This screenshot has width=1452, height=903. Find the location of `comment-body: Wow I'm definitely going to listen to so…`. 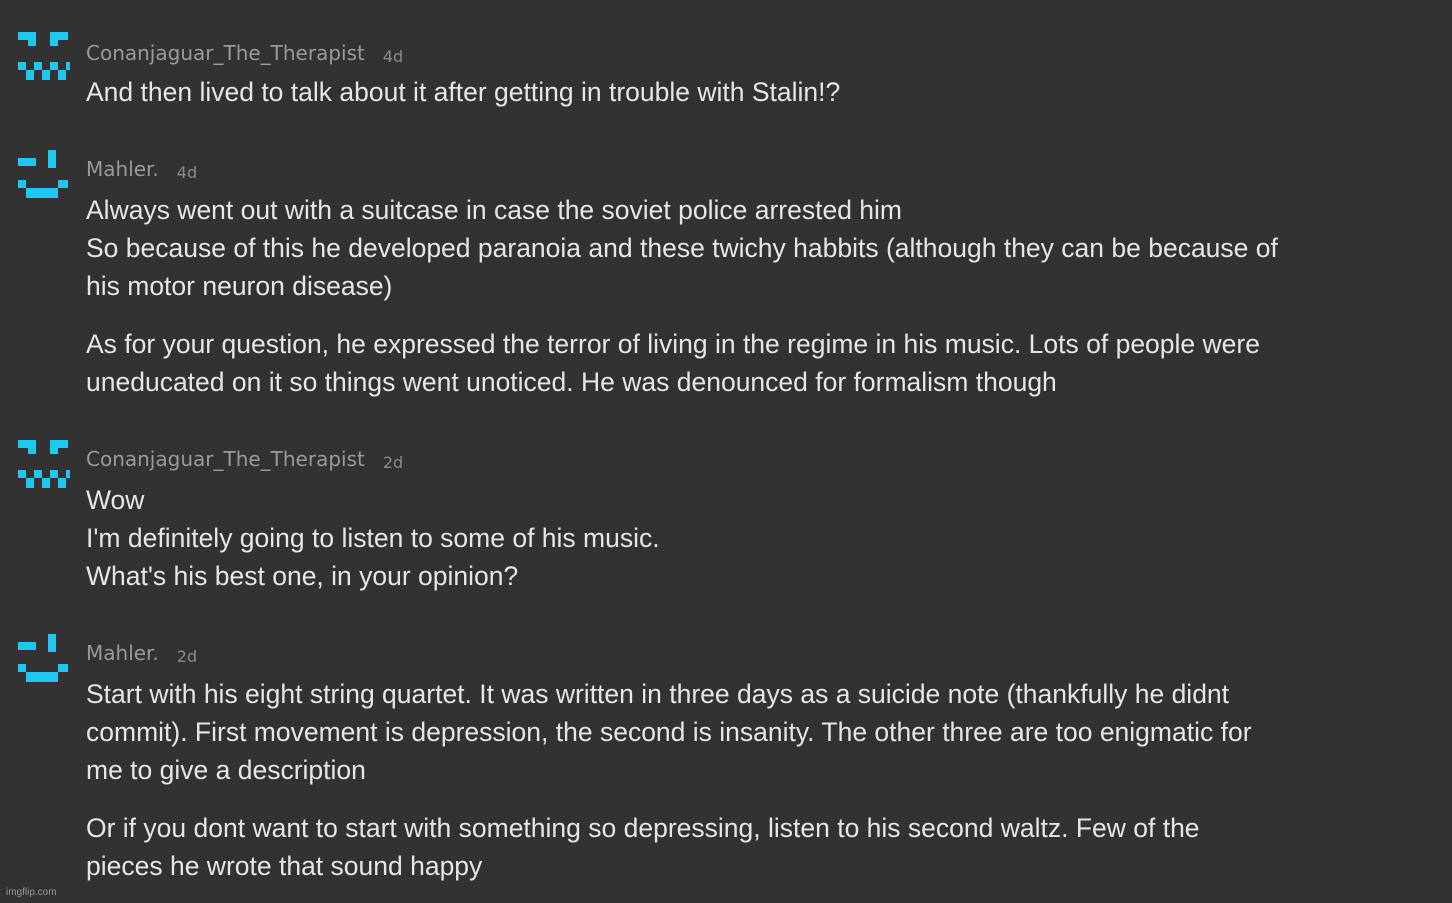

comment-body: Wow I'm definitely going to listen to so… is located at coordinates (763, 538).